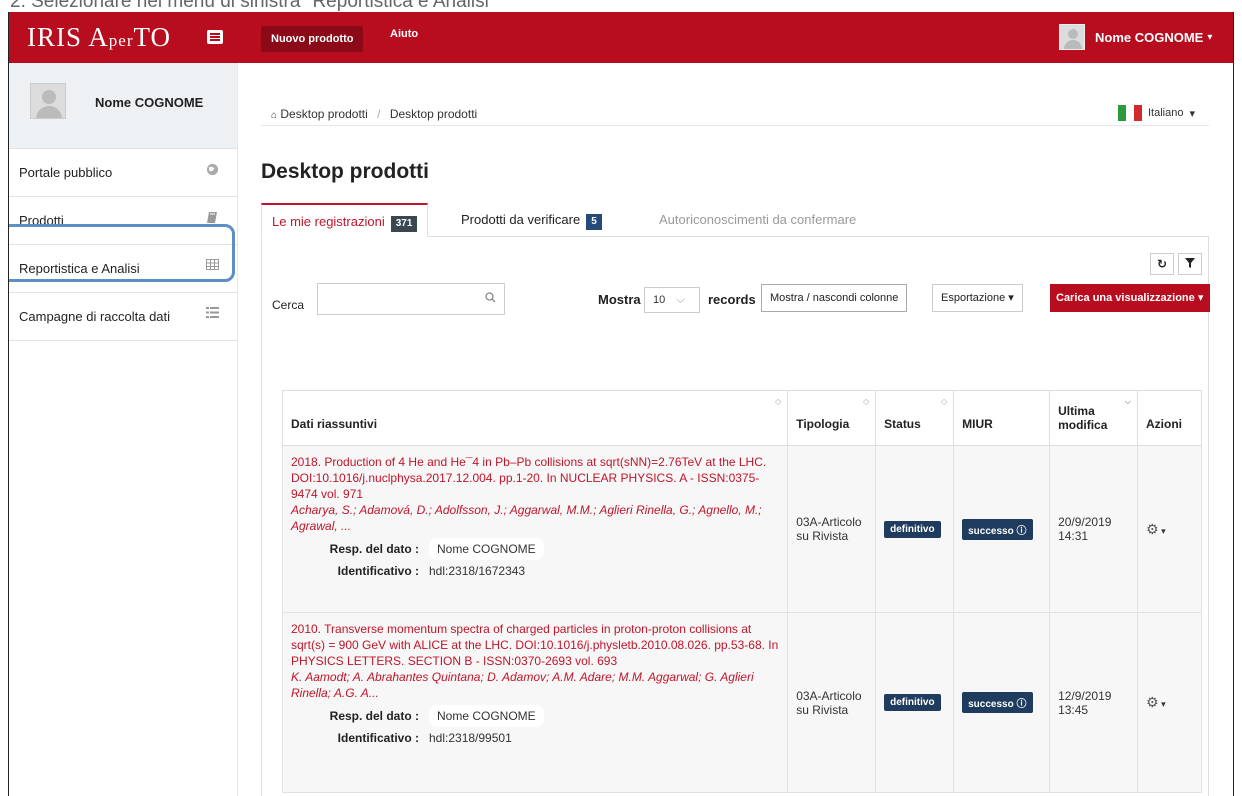 The image size is (1242, 796). Describe the element at coordinates (1190, 264) in the screenshot. I see `filter-icon` at that location.